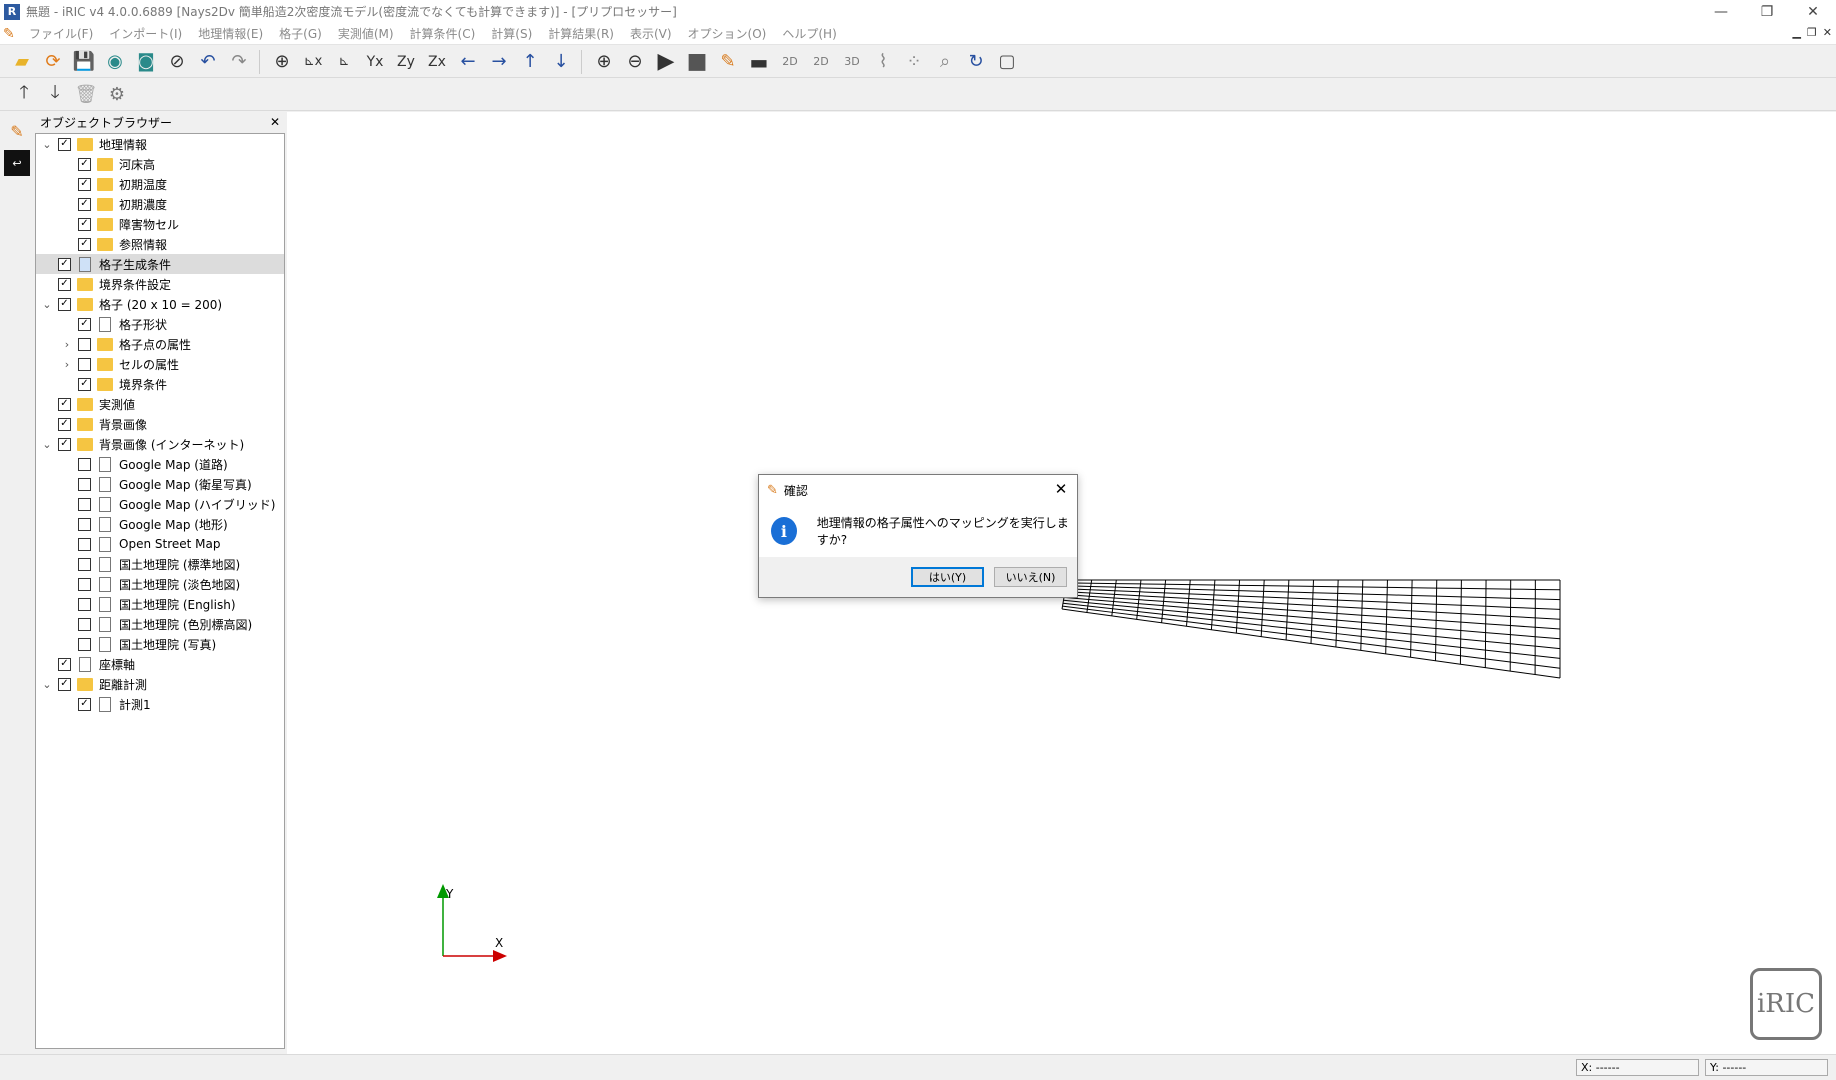  I want to click on open-folder-icon: ▰, so click(22, 62).